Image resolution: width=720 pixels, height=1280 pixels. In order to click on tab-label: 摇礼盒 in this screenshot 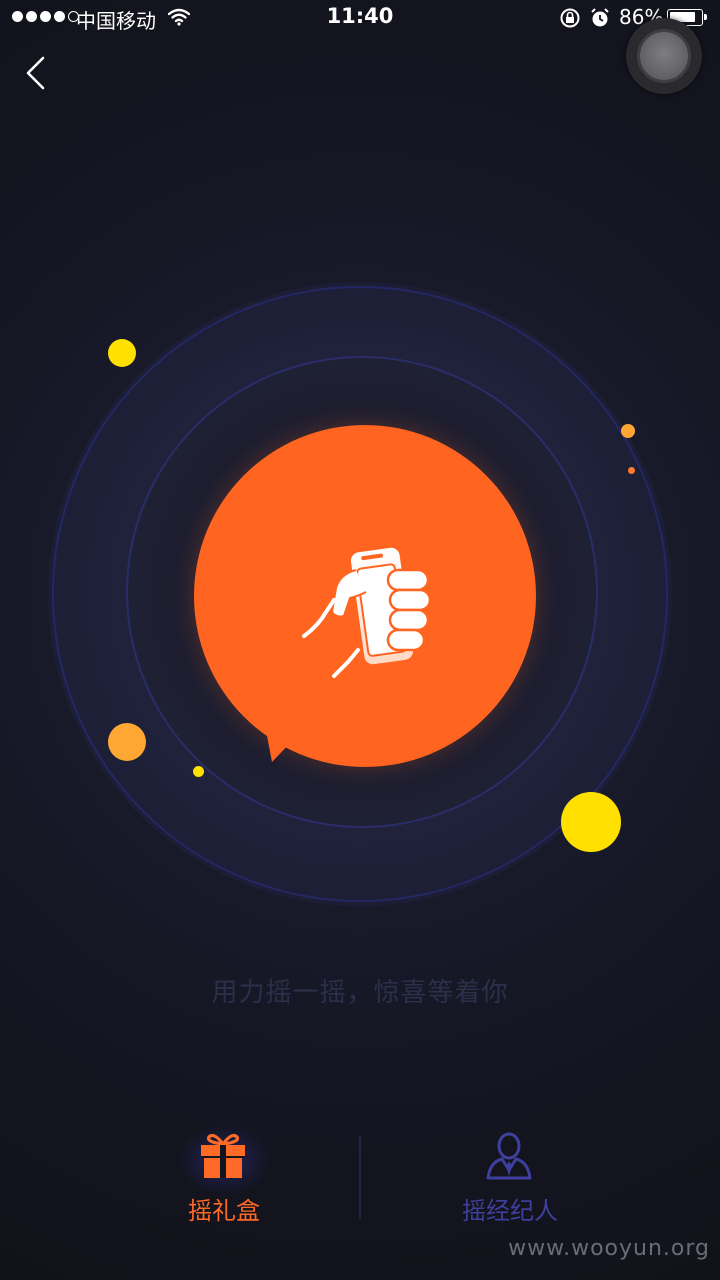, I will do `click(224, 1211)`.